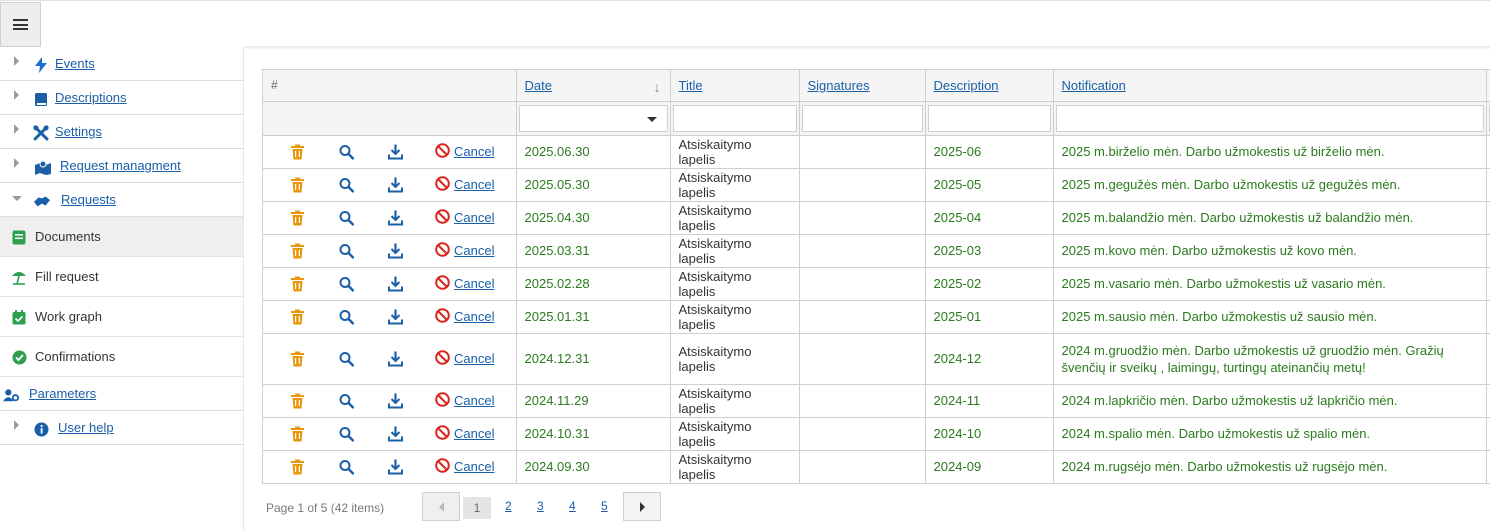 This screenshot has height=531, width=1490. What do you see at coordinates (88, 199) in the screenshot?
I see `sidebar-link-requests: Requests` at bounding box center [88, 199].